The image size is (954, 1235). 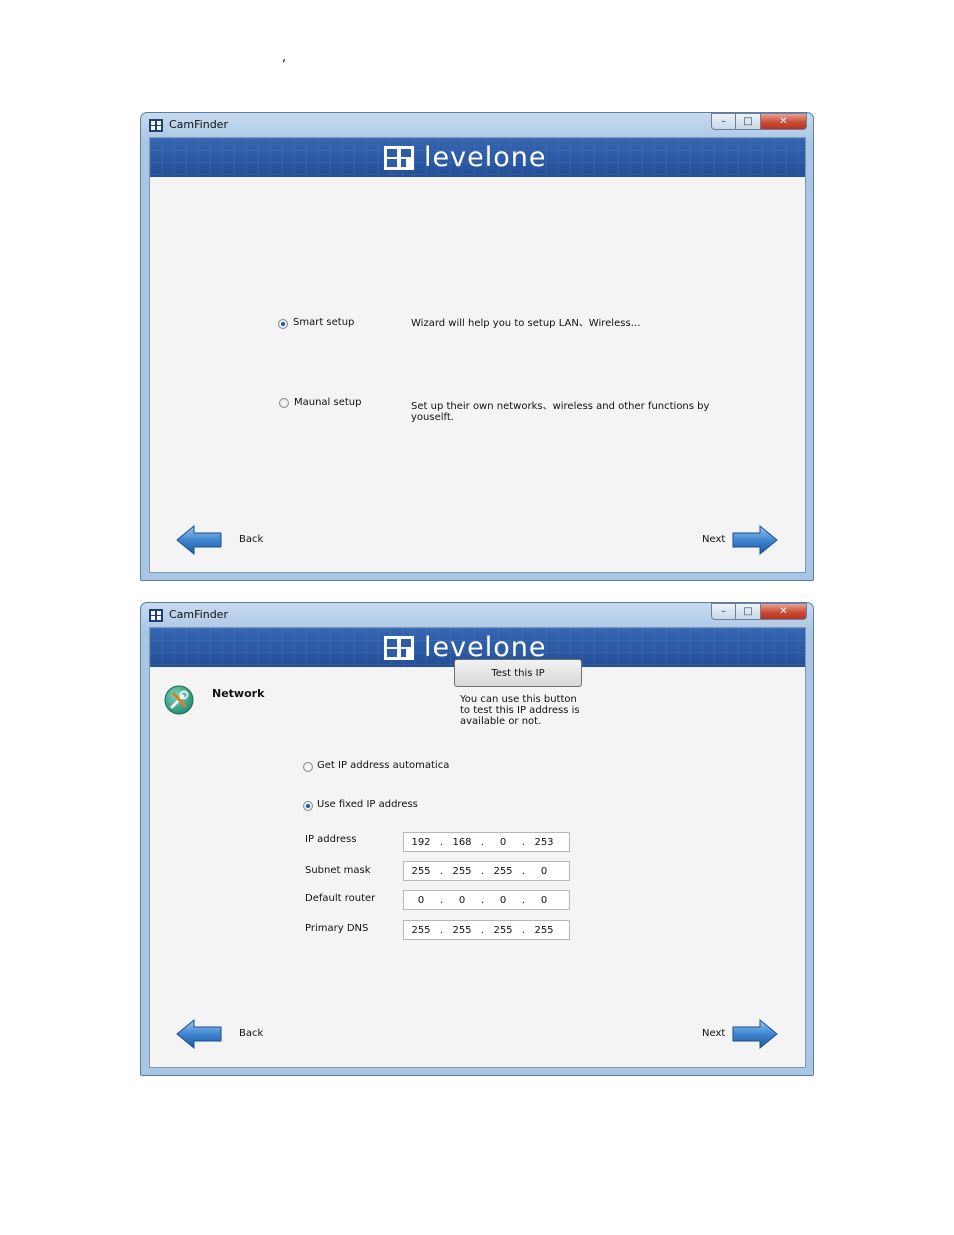 What do you see at coordinates (503, 842) in the screenshot?
I see `ip-octet-3: 0` at bounding box center [503, 842].